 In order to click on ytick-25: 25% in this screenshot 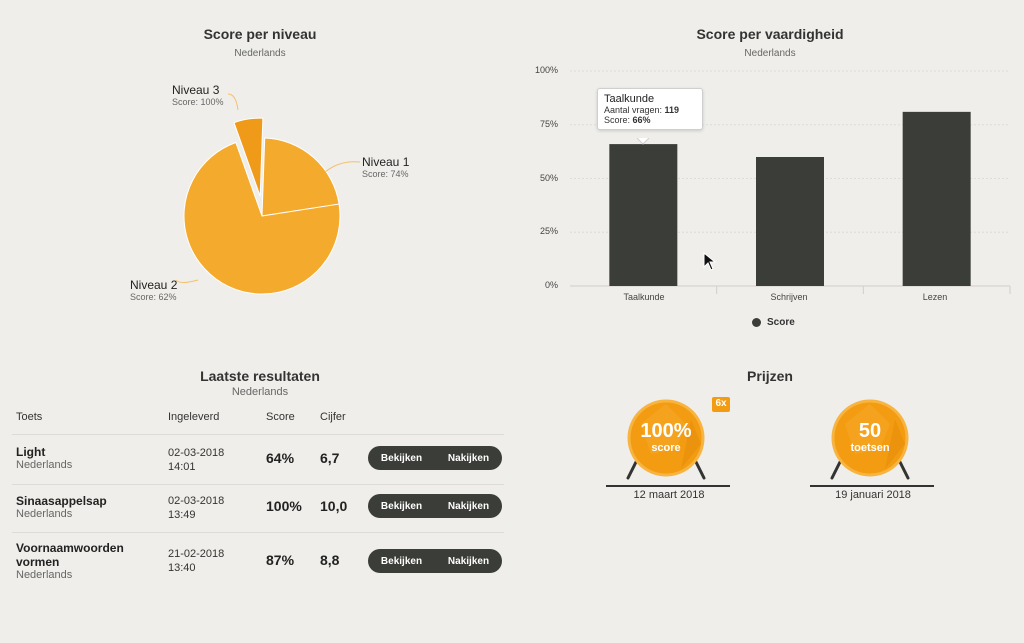, I will do `click(548, 231)`.